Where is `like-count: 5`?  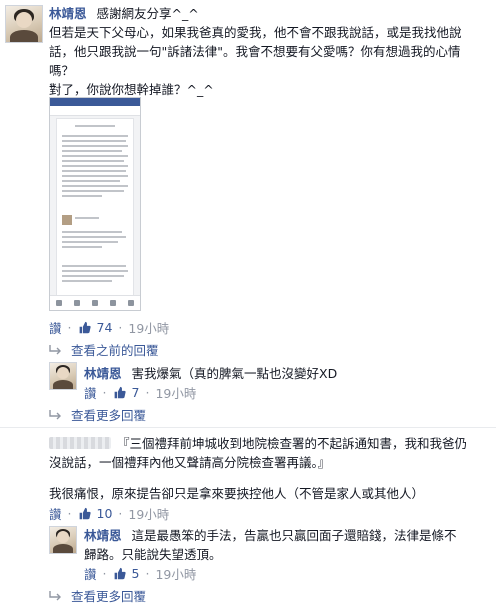 like-count: 5 is located at coordinates (136, 573).